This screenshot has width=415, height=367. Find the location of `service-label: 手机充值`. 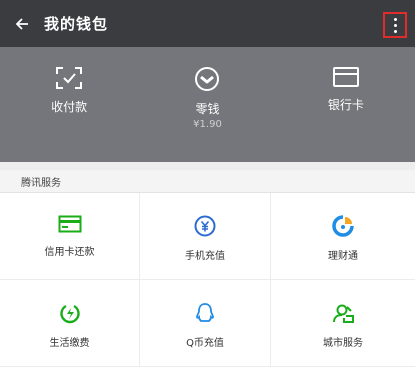

service-label: 手机充值 is located at coordinates (205, 256).